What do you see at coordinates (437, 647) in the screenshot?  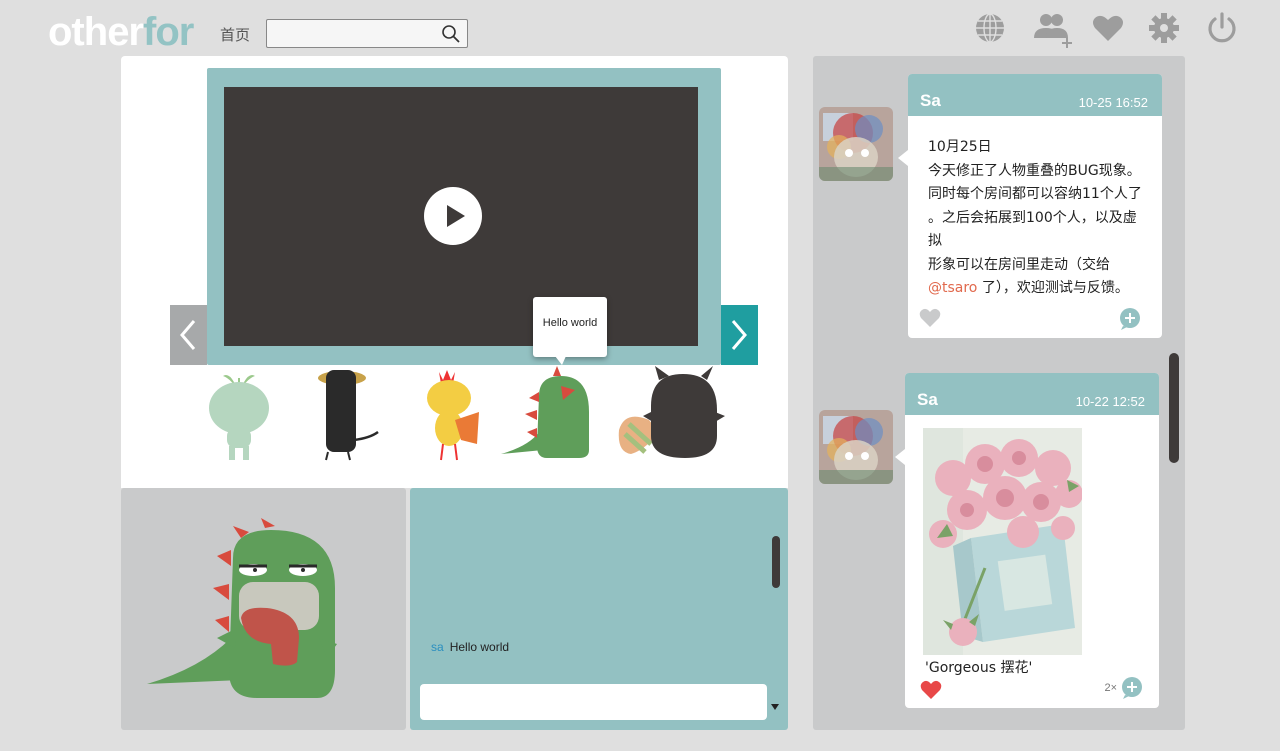 I see `chat-message-user: sa` at bounding box center [437, 647].